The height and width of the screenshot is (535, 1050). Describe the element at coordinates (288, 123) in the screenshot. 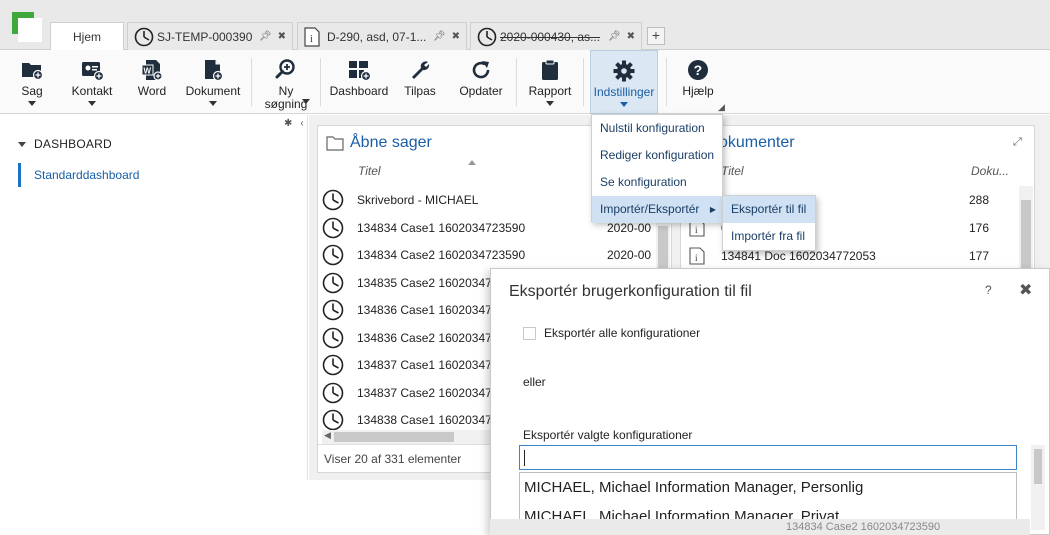

I see `settings-small-icon: ✱` at that location.